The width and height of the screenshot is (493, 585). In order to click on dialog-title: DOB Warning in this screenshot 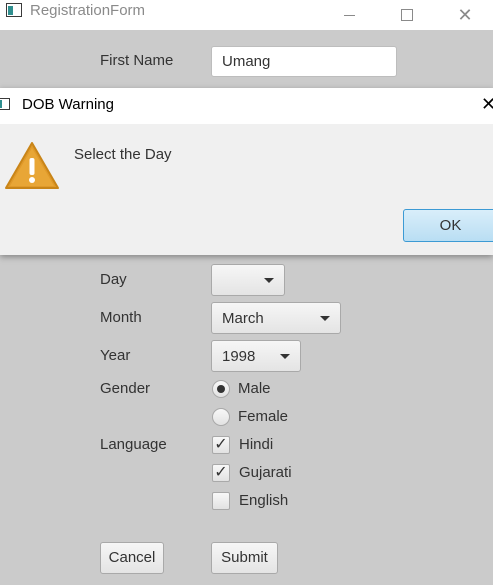, I will do `click(68, 104)`.